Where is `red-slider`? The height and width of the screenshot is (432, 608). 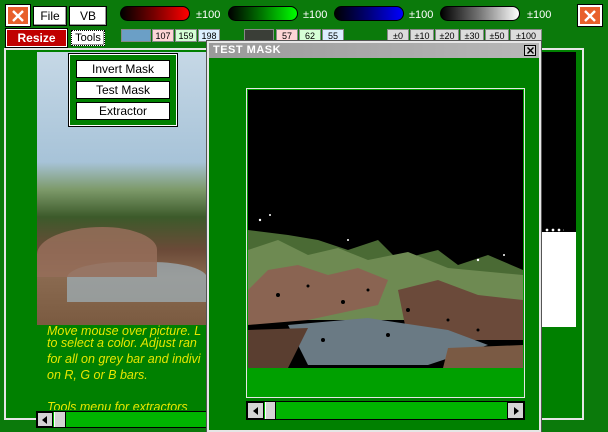 red-slider is located at coordinates (155, 13).